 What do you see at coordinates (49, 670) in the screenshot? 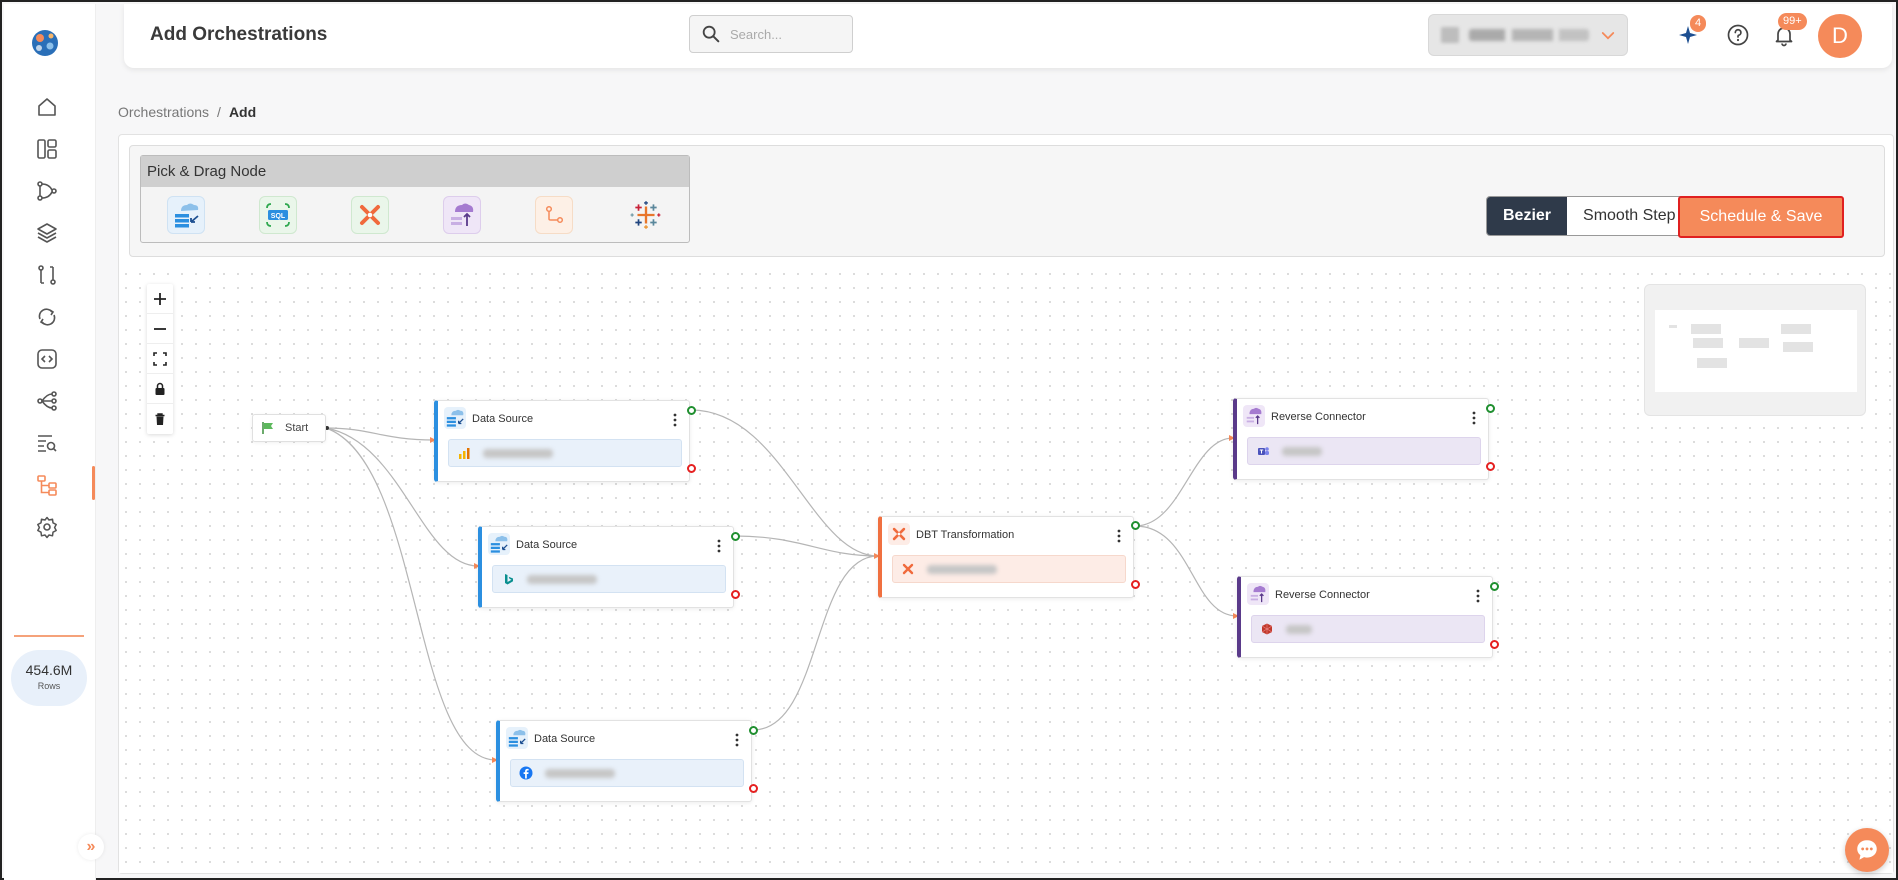
I see `rows-usage-value: 454.6M` at bounding box center [49, 670].